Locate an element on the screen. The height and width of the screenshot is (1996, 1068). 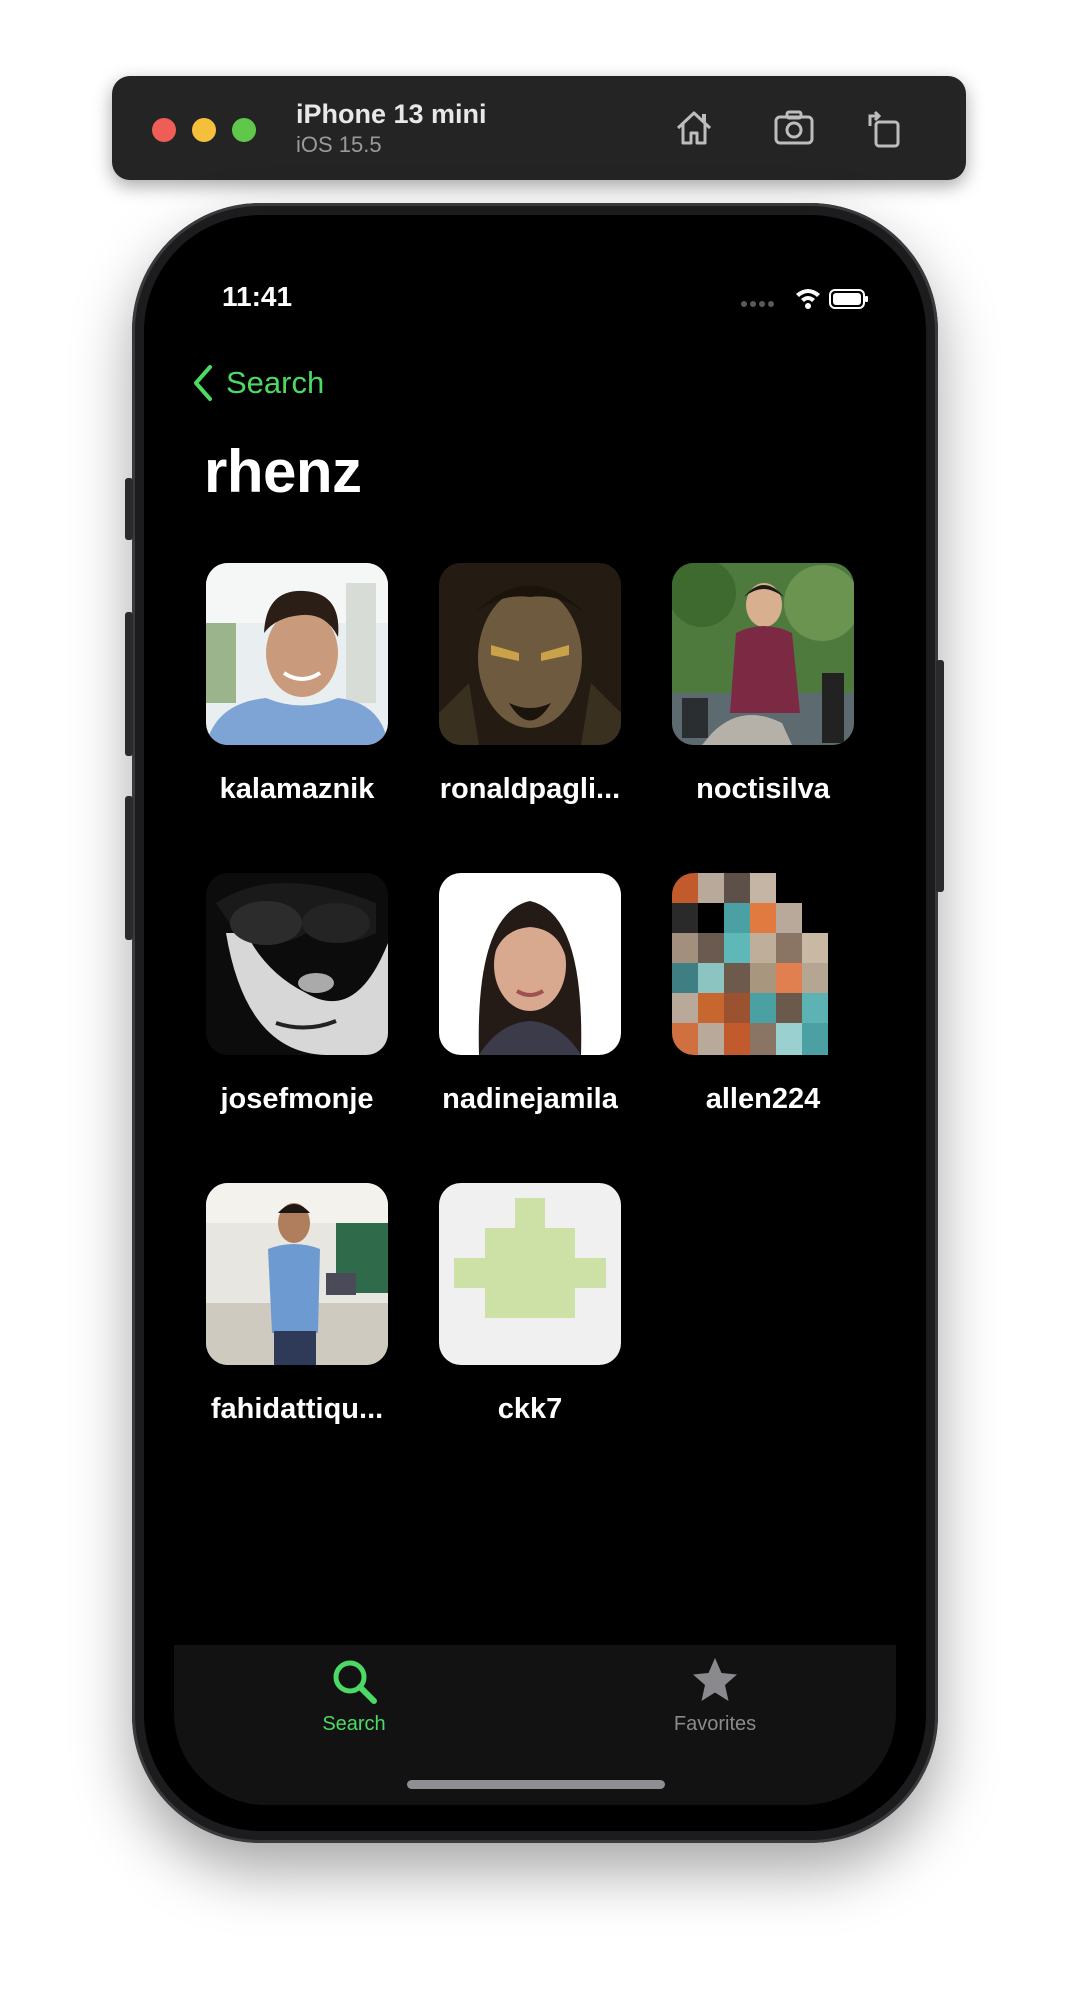
user-cell: kalamaznik is located at coordinates (297, 684).